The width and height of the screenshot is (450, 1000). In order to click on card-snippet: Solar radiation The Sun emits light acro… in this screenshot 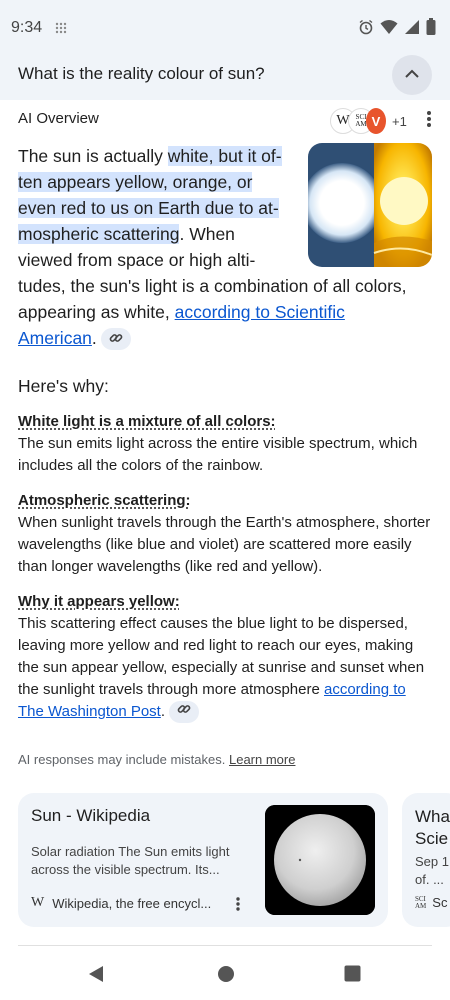, I will do `click(130, 860)`.